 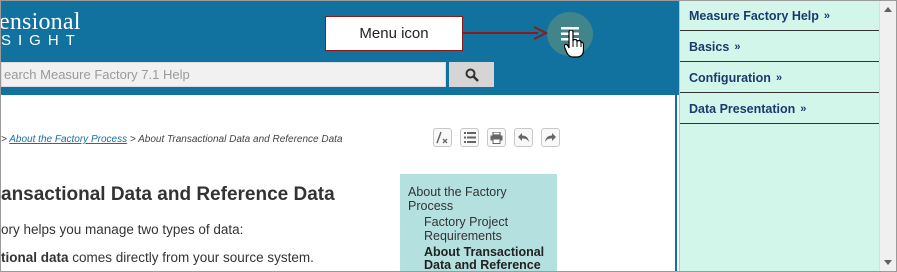 I want to click on nav-item-data-presentation: Data Presentation », so click(x=780, y=109).